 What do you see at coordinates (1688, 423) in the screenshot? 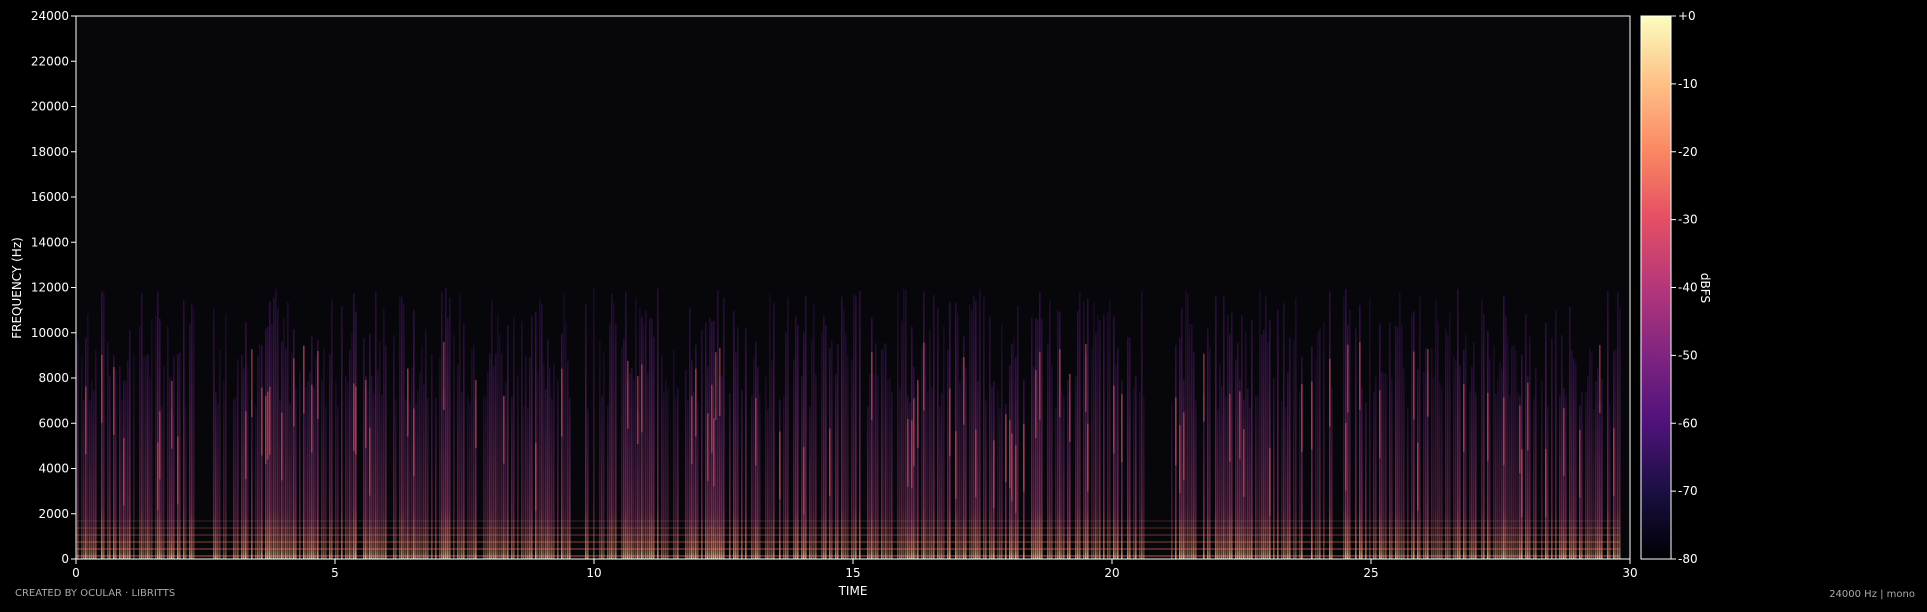
I see `colorbar-tick-label: -60` at bounding box center [1688, 423].